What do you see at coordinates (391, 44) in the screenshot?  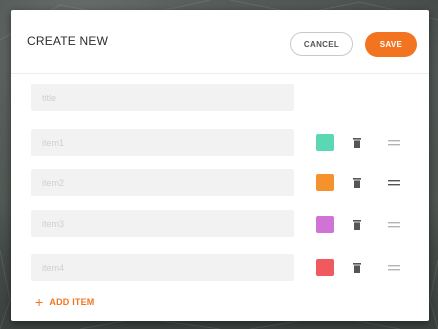 I see `save-button: SAVE` at bounding box center [391, 44].